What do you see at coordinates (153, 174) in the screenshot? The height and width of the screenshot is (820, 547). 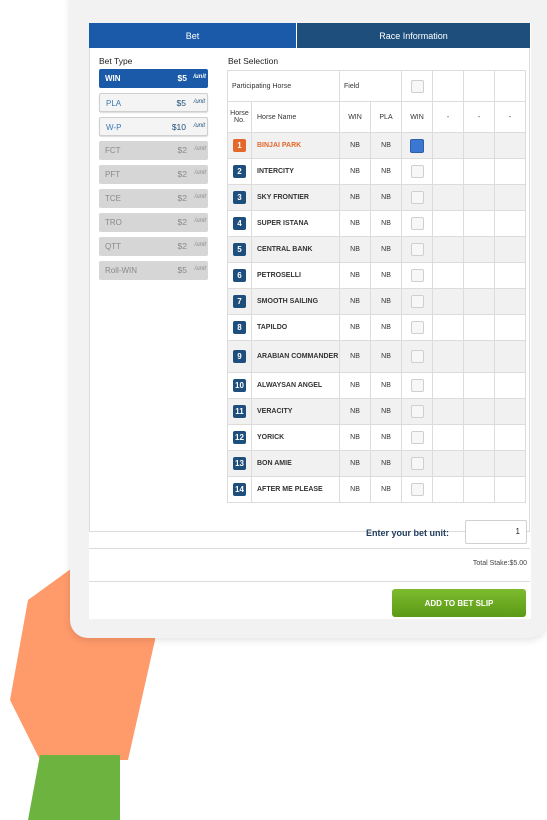 I see `bet-type-pft-button: PFT $2/unit` at bounding box center [153, 174].